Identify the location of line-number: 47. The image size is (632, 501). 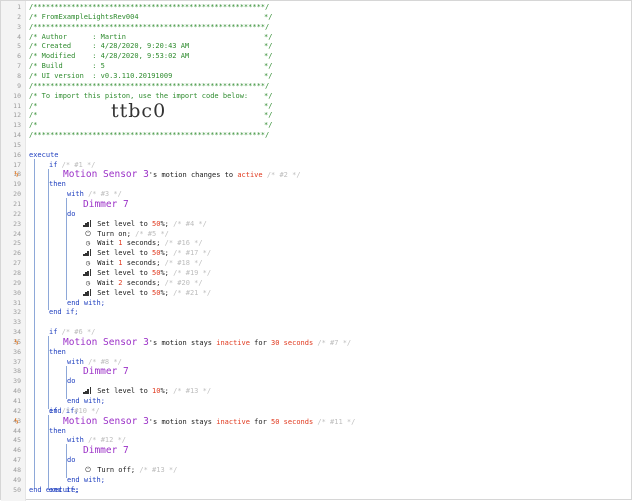
(17, 460).